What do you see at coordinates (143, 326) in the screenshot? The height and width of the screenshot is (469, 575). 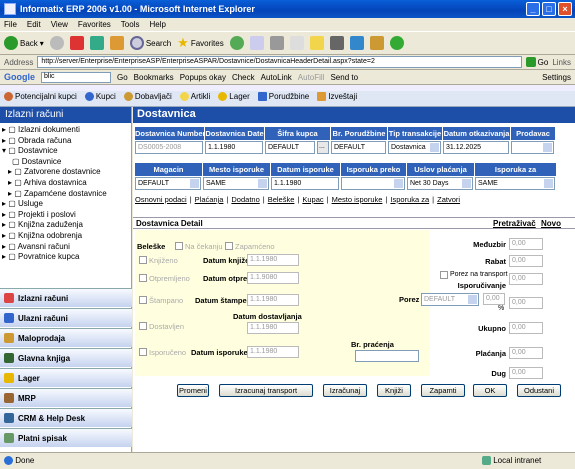 I see `dostavljen-checkbox` at bounding box center [143, 326].